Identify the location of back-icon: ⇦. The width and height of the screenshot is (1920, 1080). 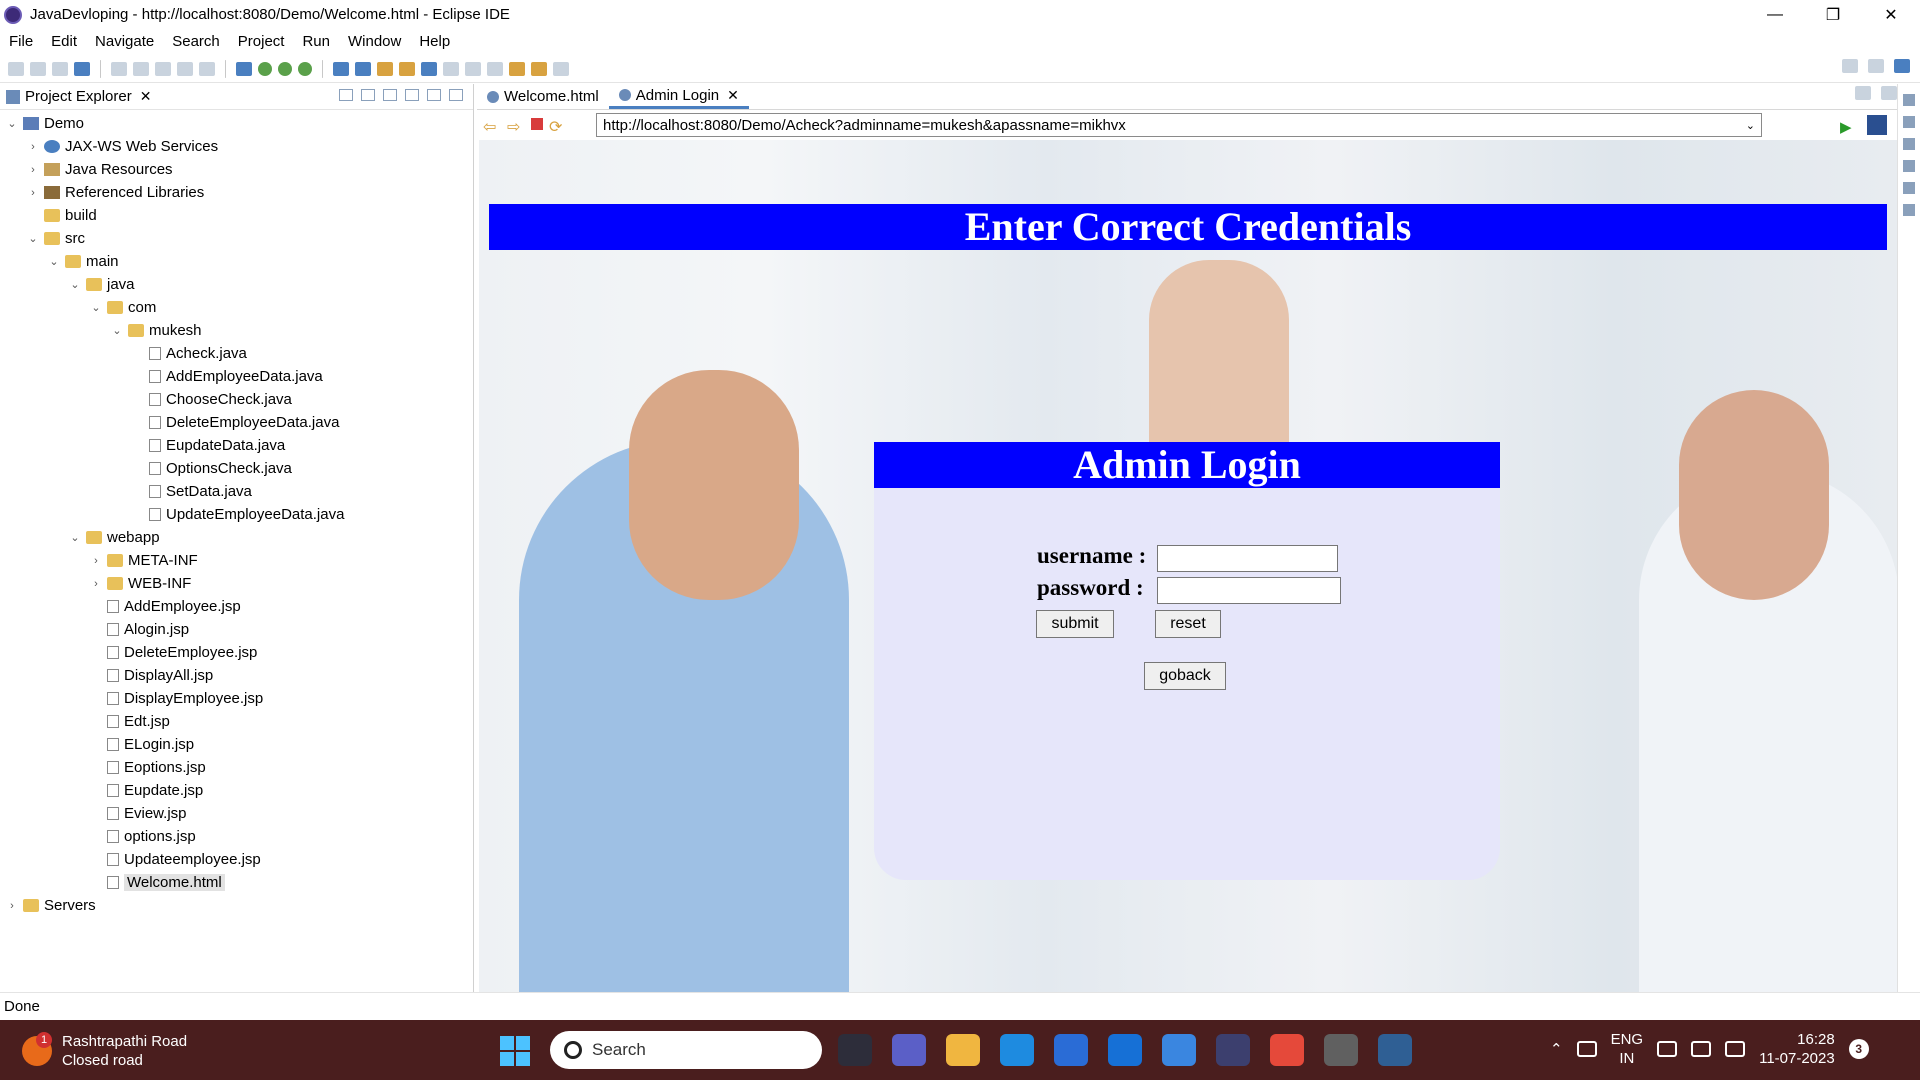
(492, 126).